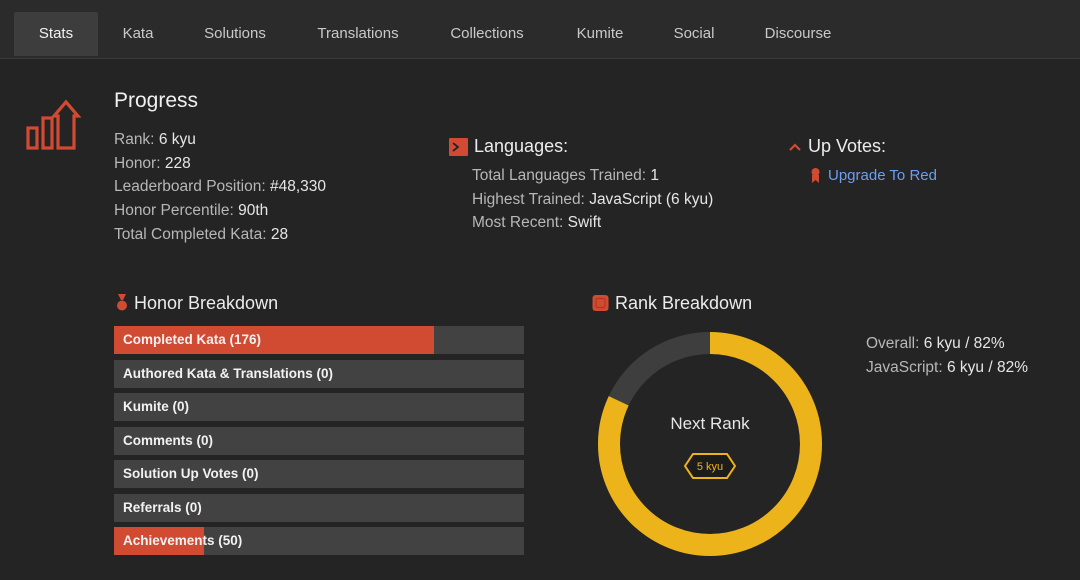 This screenshot has height=580, width=1080. I want to click on javascript-rank-stat: JavaScript: 6 kyu / 82%, so click(947, 367).